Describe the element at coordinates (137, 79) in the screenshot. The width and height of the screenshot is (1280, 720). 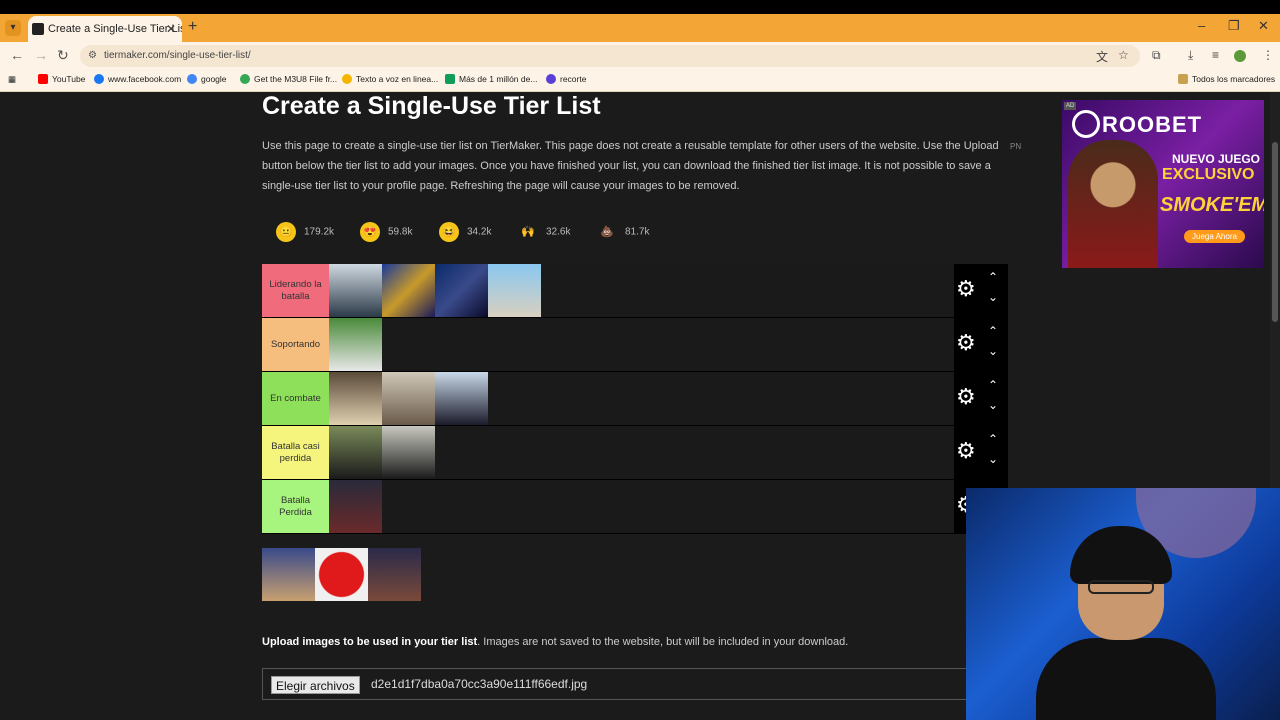
I see `bookmark-facebook: www.facebook.com` at that location.